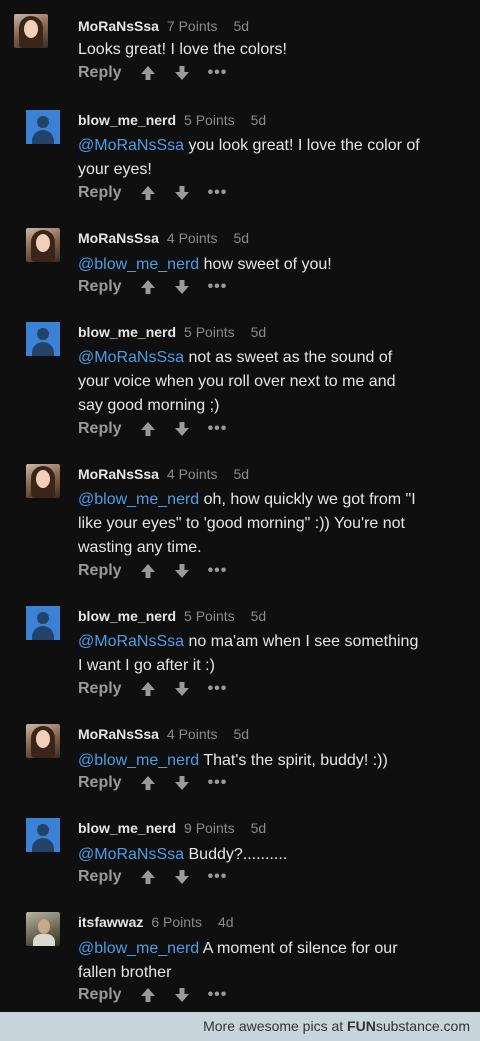 This screenshot has width=480, height=1041. What do you see at coordinates (192, 26) in the screenshot?
I see `points: 7 Points` at bounding box center [192, 26].